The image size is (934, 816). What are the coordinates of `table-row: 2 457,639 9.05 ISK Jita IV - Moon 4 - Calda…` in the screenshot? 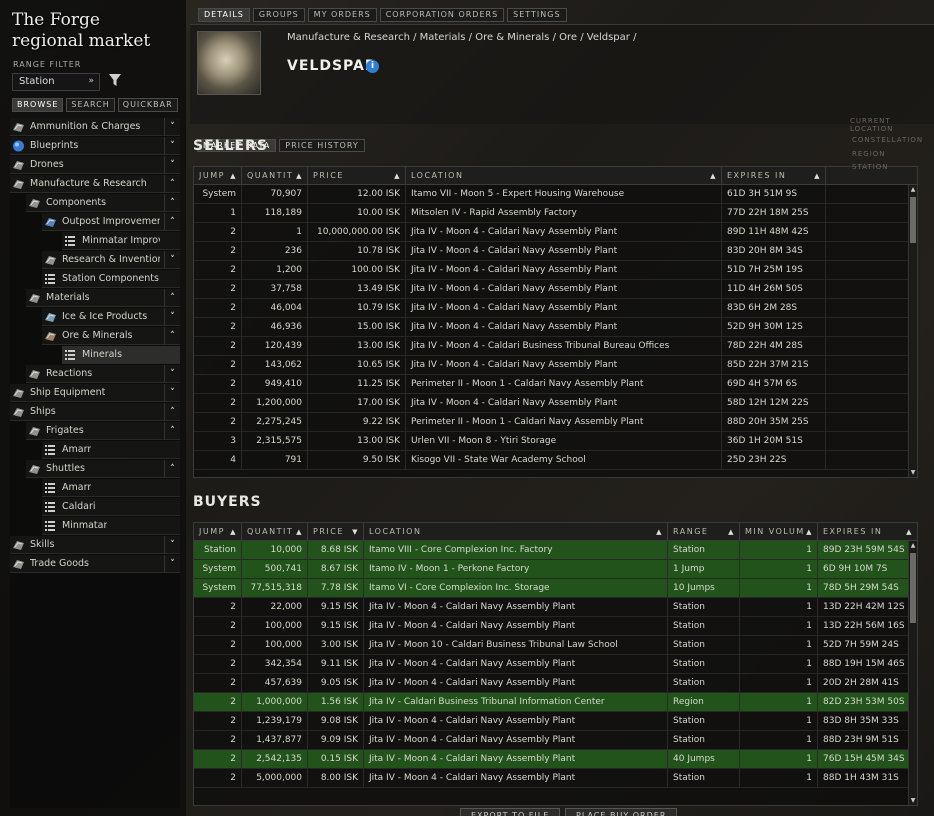 It's located at (555, 683).